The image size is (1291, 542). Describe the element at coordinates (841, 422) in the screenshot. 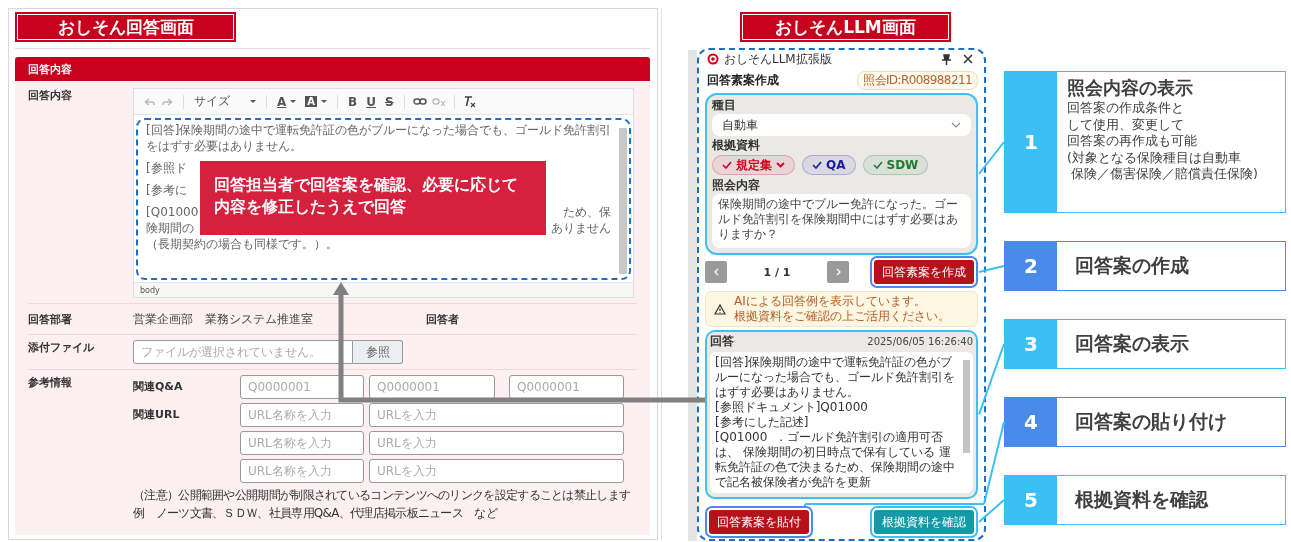

I see `answer-text-area: [回答]保険期間の途中で運転免許証の色がブルーになった場合でも、ゴールド免許割引をはずす必要はありません。 [参照ドキュメント]Q01000 [参考にした記述] [Q01000 . ゴールド免許割引の適用可否は、 保険期間の初日時点で保有している 運転免許証の色で決まるため、保険期間の途中で記名被保険者が免許を更新` at that location.